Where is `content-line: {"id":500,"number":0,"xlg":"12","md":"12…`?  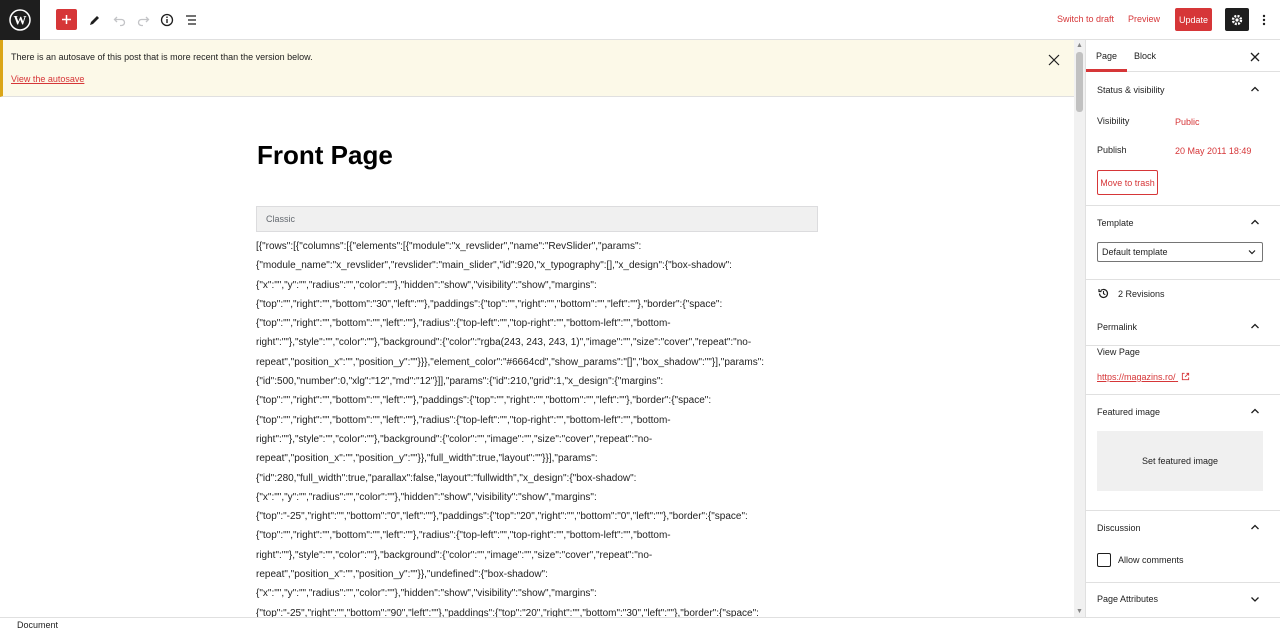
content-line: {"id":500,"number":0,"xlg":"12","md":"12… is located at coordinates (460, 382).